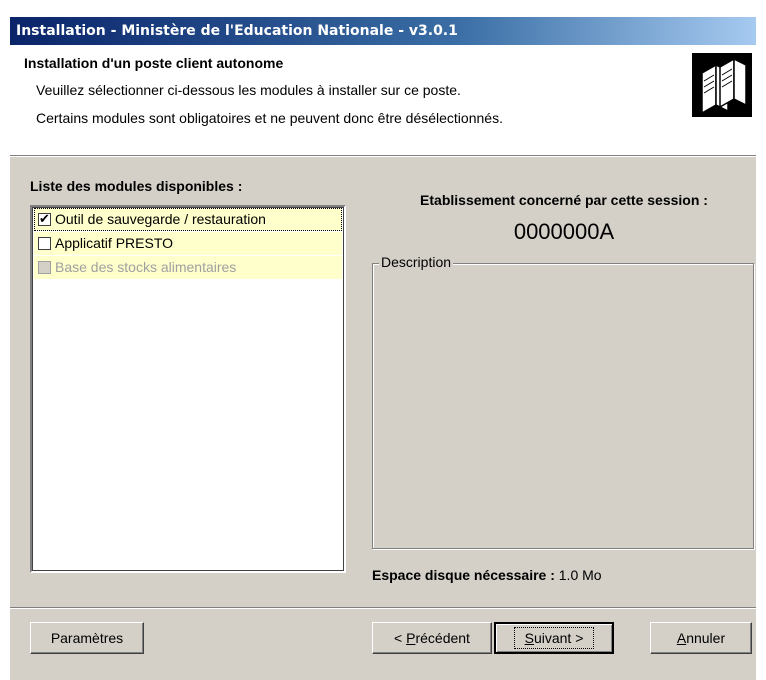 This screenshot has height=680, width=766. I want to click on previous-button: < Précédent, so click(432, 638).